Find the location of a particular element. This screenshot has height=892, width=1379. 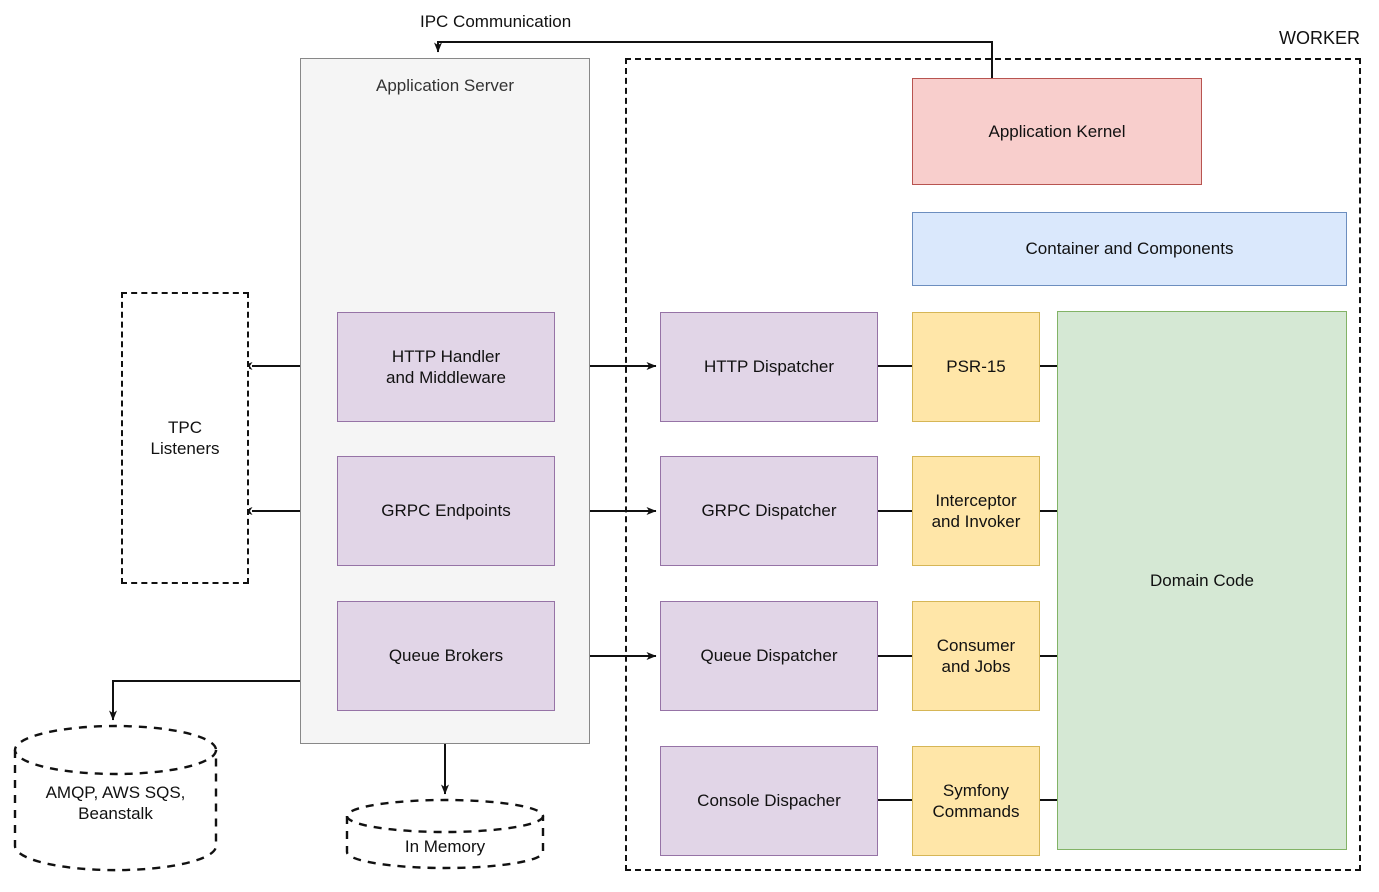

container-and-components-node: Container and Components is located at coordinates (1129, 249).